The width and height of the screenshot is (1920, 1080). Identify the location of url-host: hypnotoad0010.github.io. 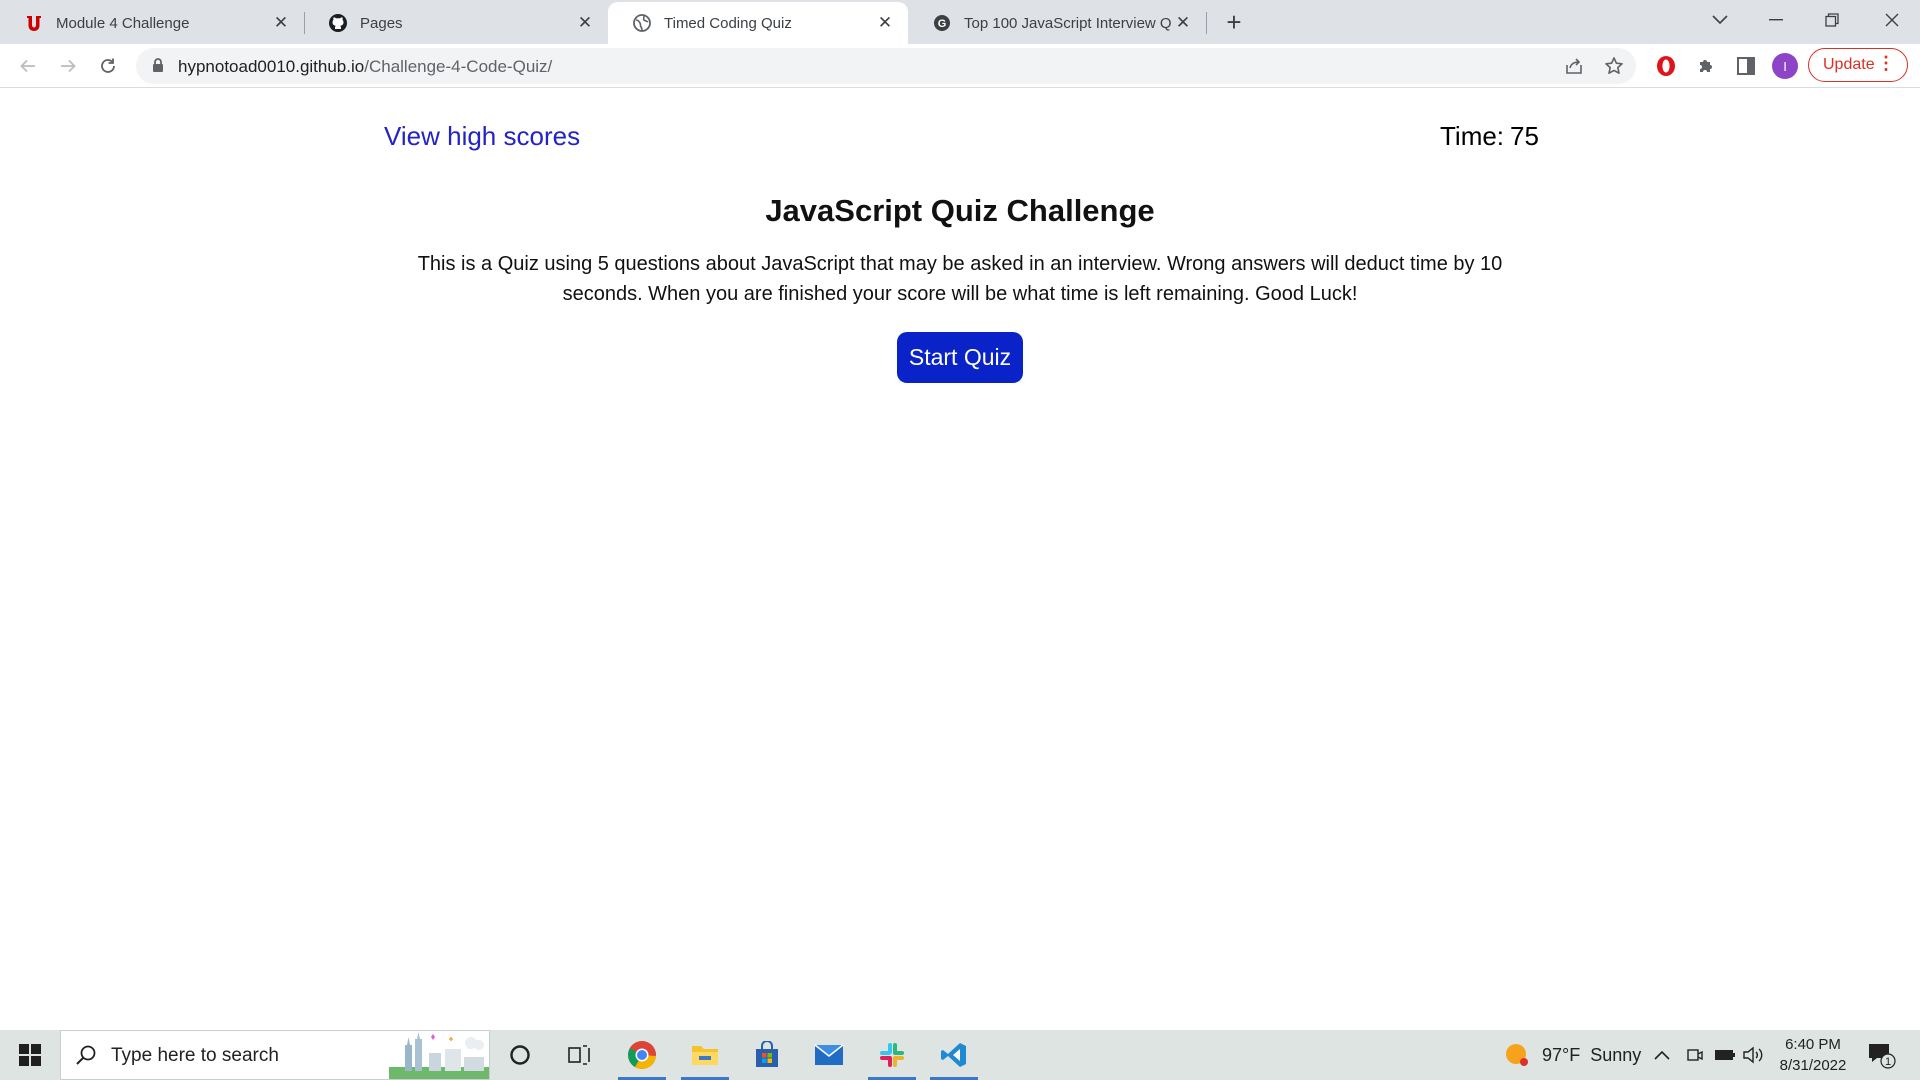
(271, 66).